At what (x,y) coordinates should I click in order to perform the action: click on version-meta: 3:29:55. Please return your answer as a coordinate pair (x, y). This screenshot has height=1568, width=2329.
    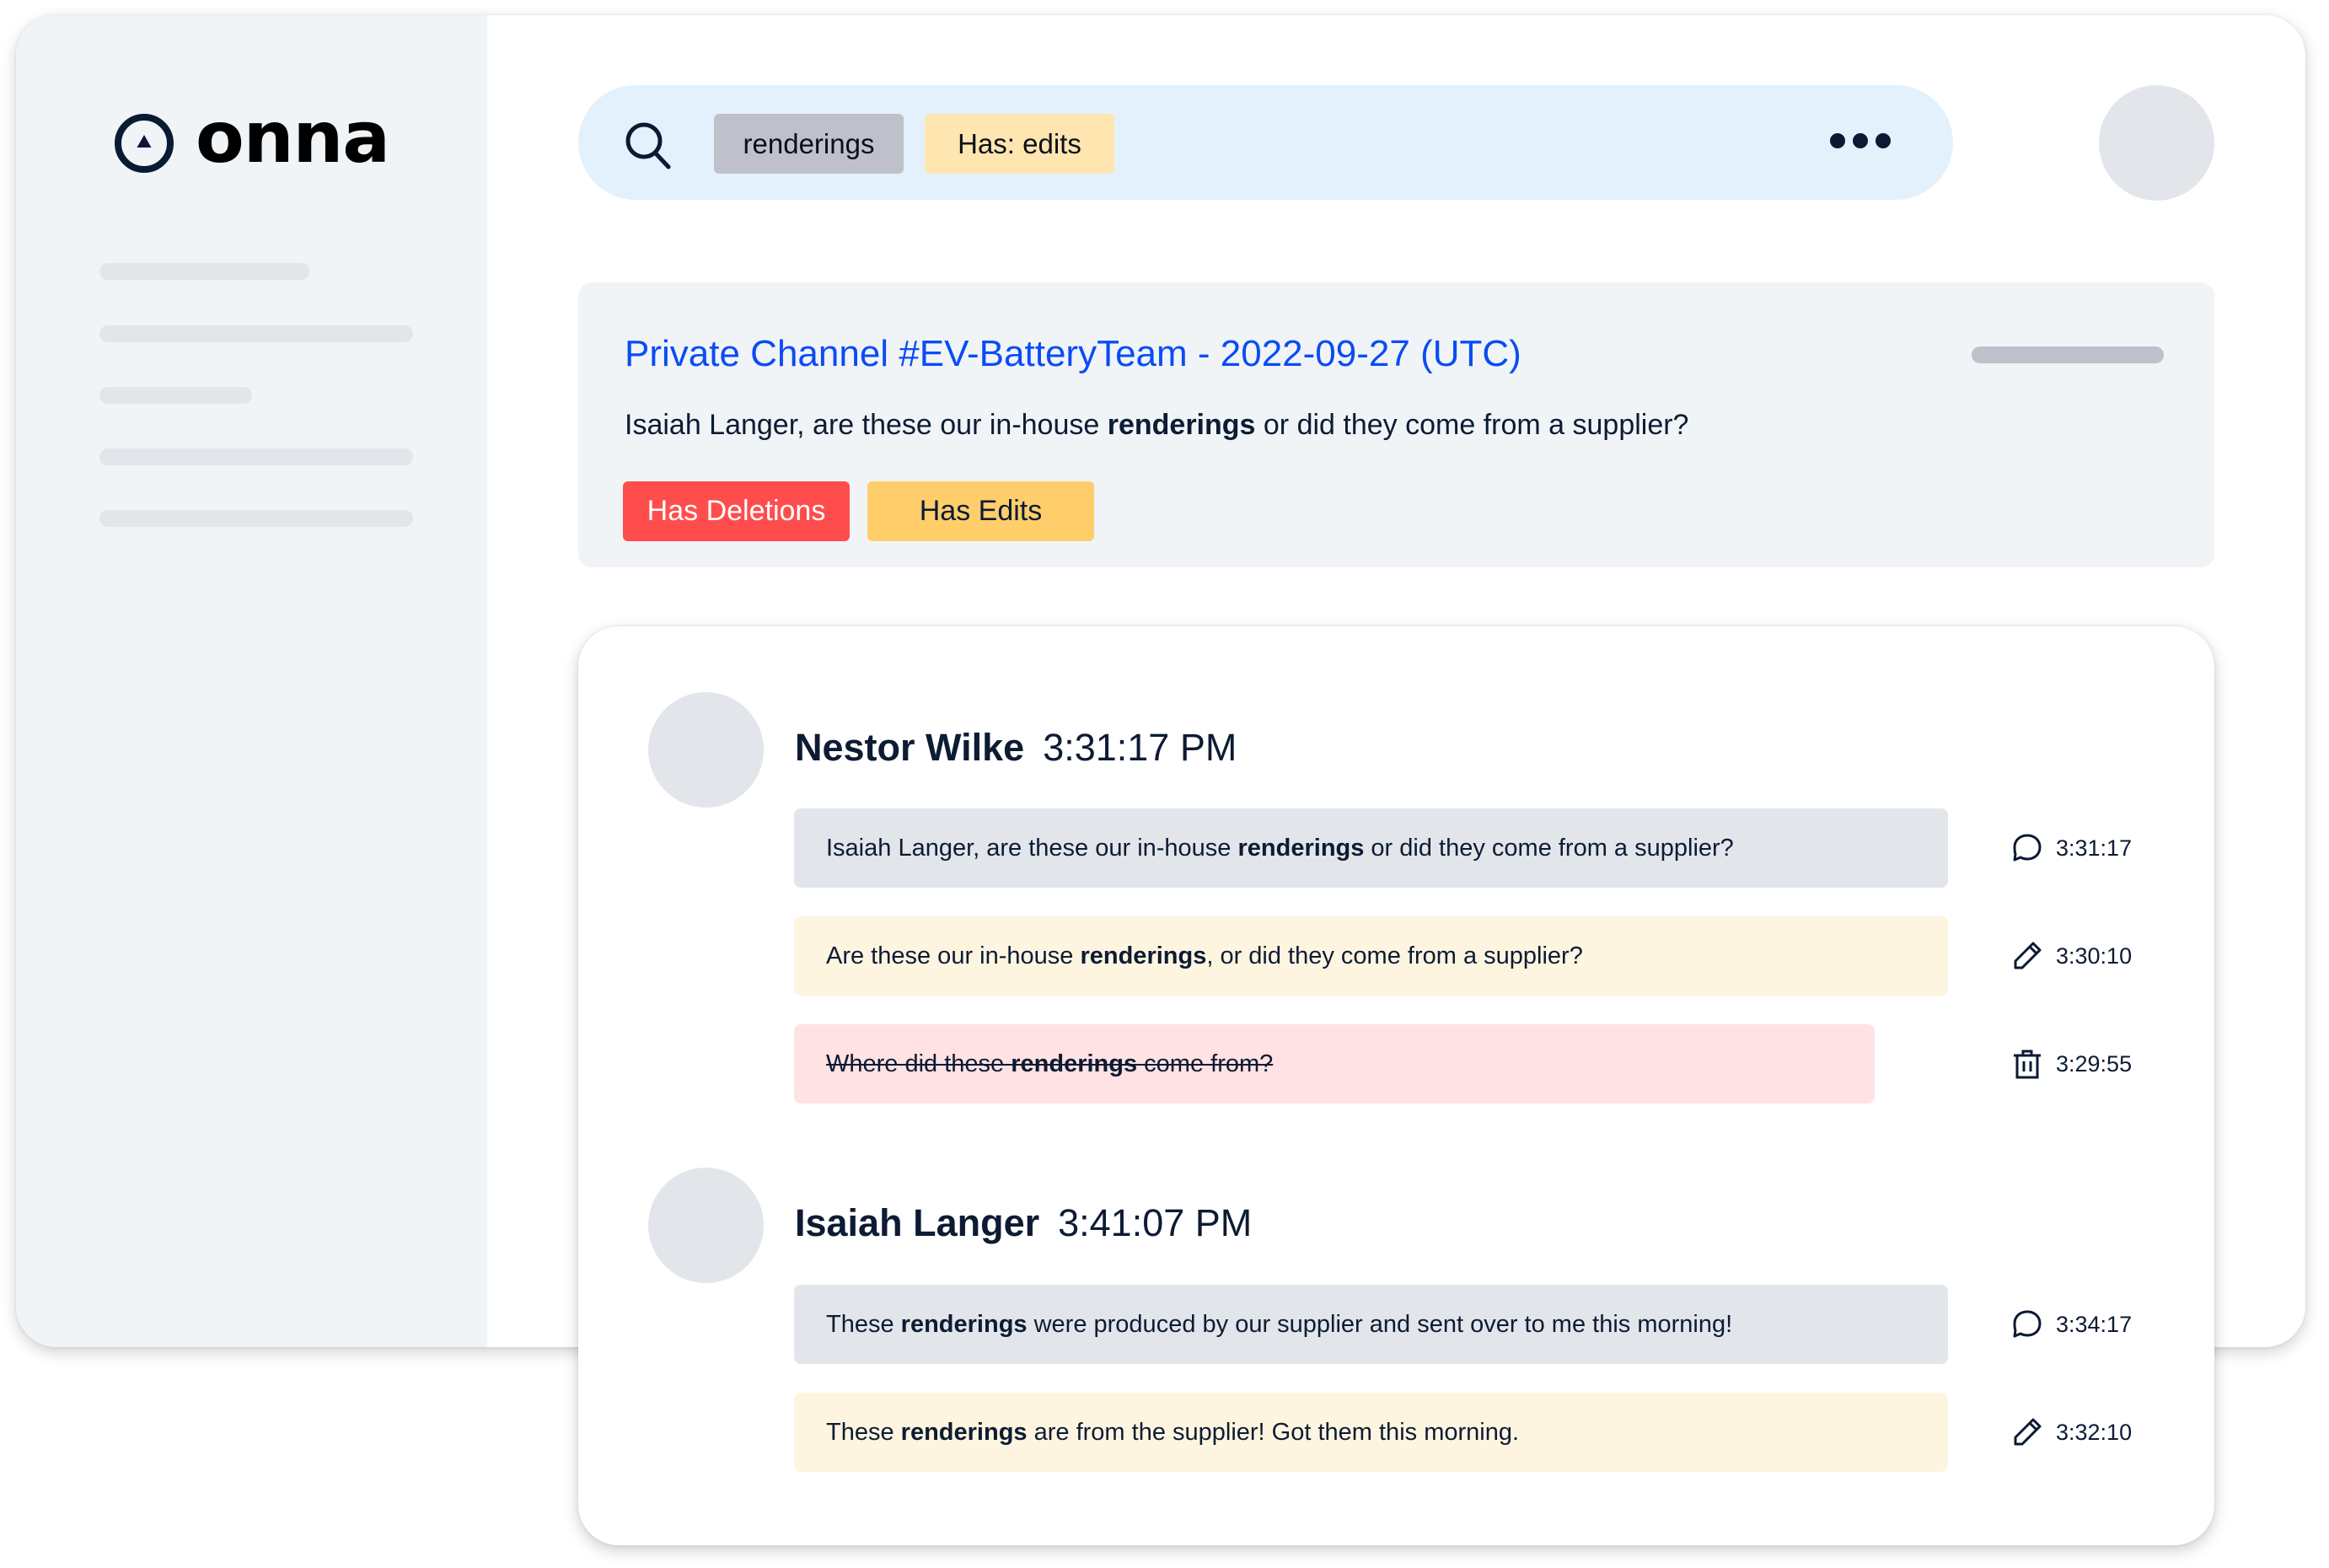
    Looking at the image, I should click on (2071, 1064).